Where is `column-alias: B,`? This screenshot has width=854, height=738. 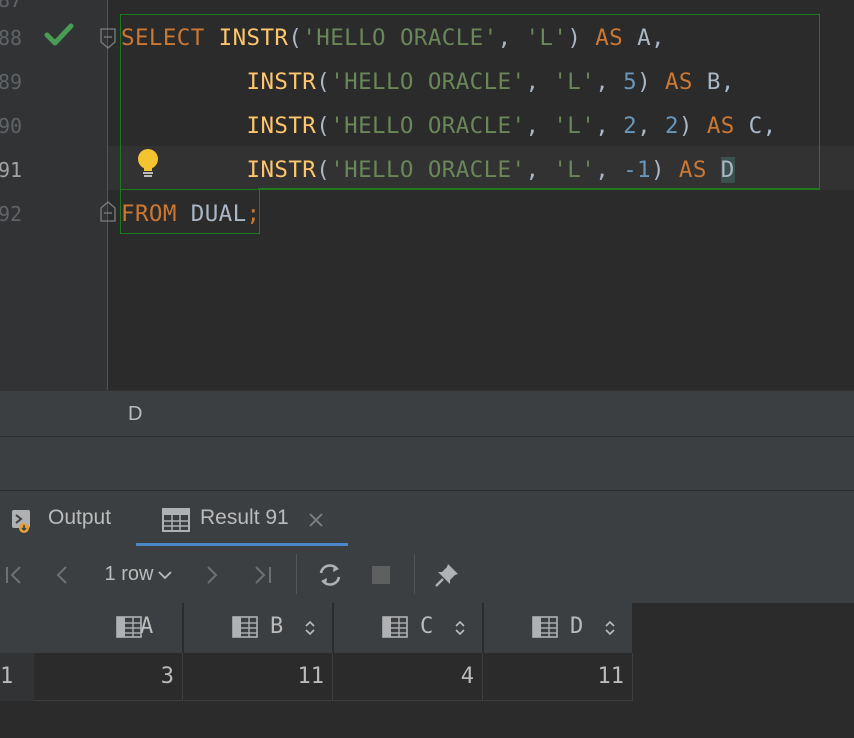 column-alias: B, is located at coordinates (713, 82).